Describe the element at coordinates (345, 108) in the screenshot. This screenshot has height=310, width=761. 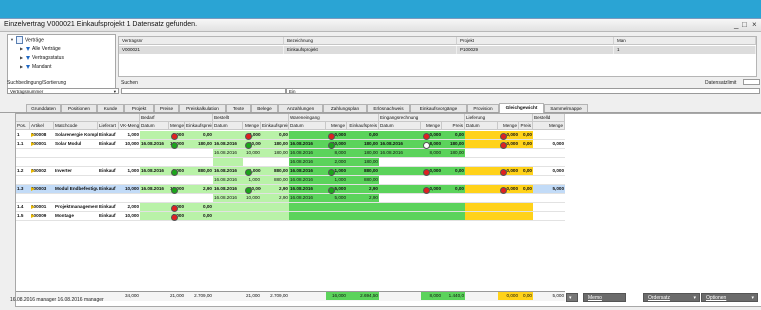
I see `tab-zahlungsplan: Zahlungsplan` at that location.